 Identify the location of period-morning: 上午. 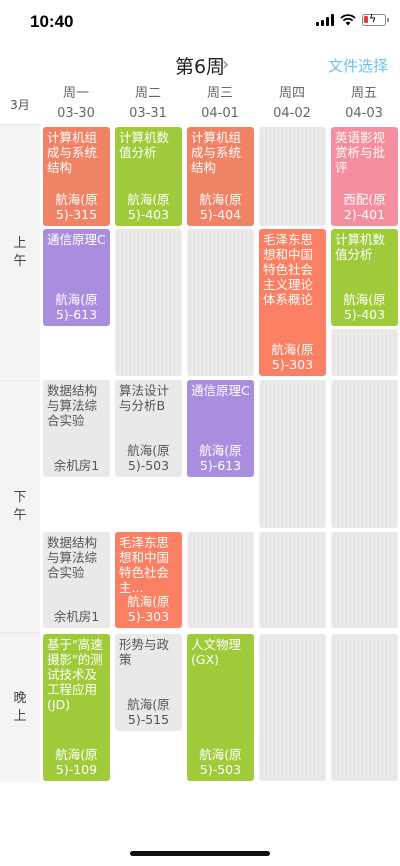
(20, 252).